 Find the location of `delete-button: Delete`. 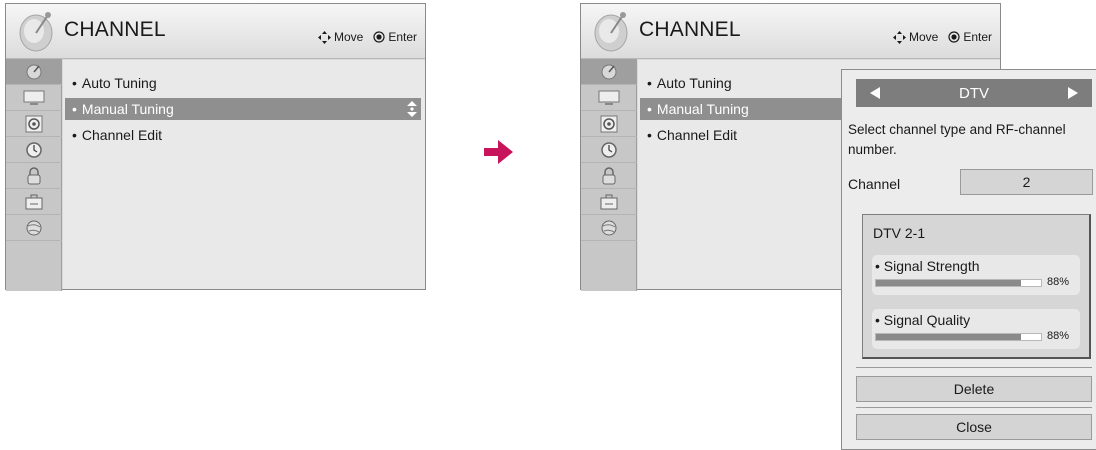

delete-button: Delete is located at coordinates (974, 389).